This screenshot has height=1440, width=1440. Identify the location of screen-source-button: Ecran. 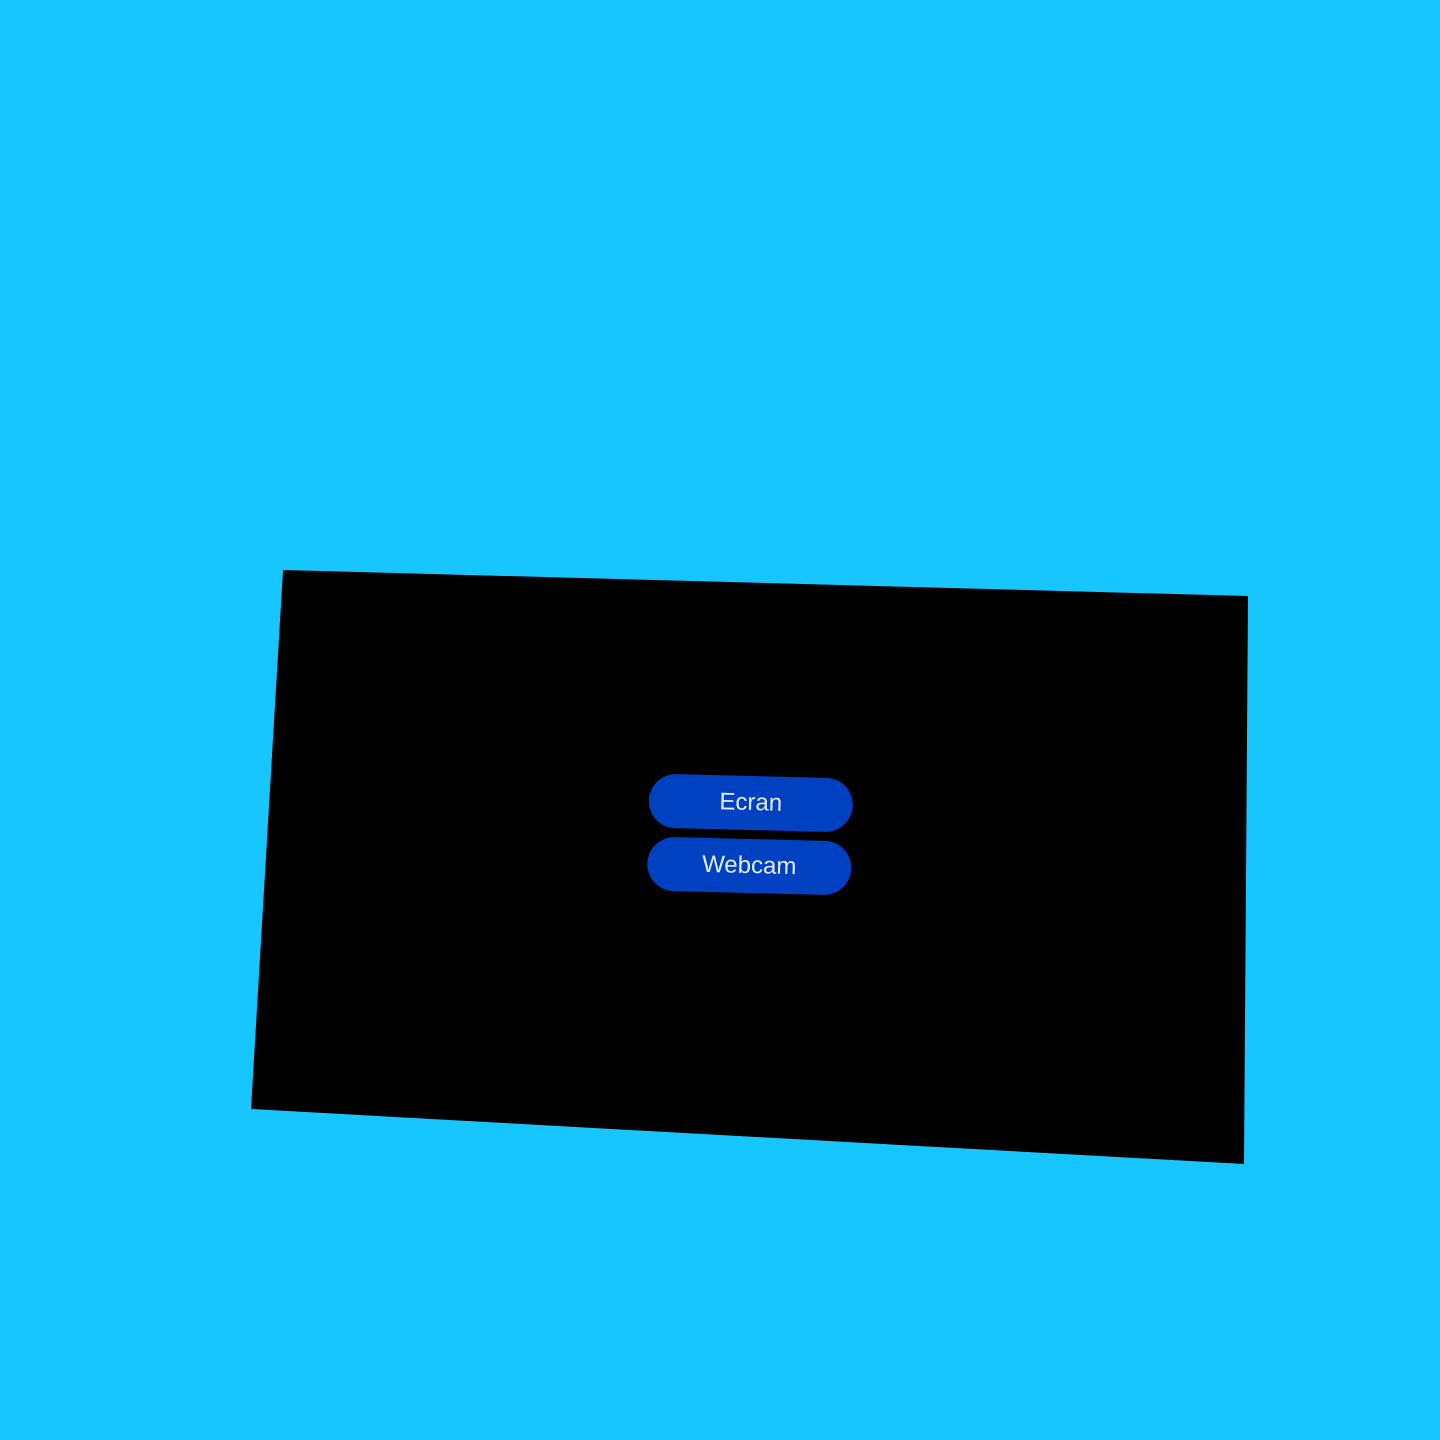
(751, 803).